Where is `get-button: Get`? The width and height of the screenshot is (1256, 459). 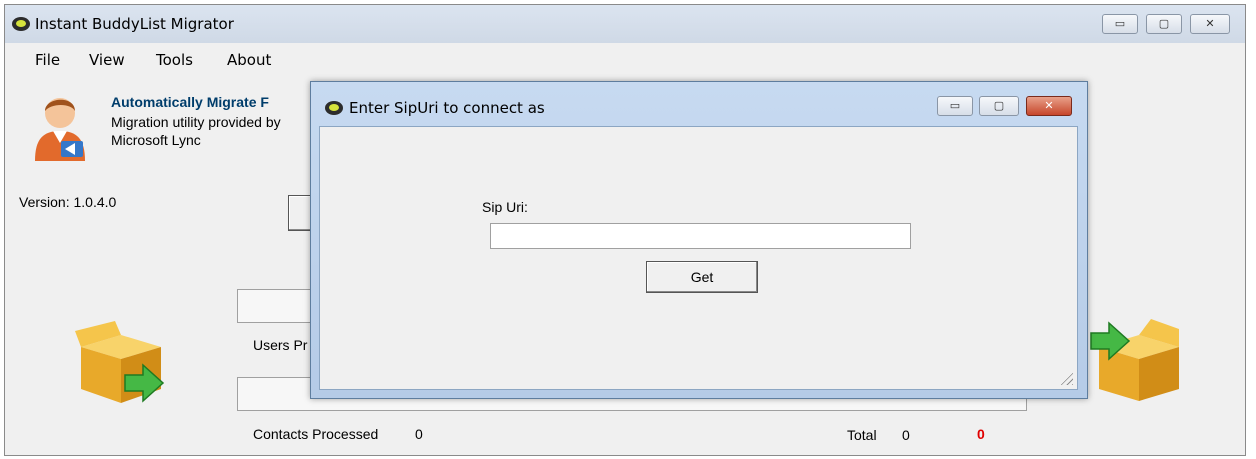 get-button: Get is located at coordinates (702, 277).